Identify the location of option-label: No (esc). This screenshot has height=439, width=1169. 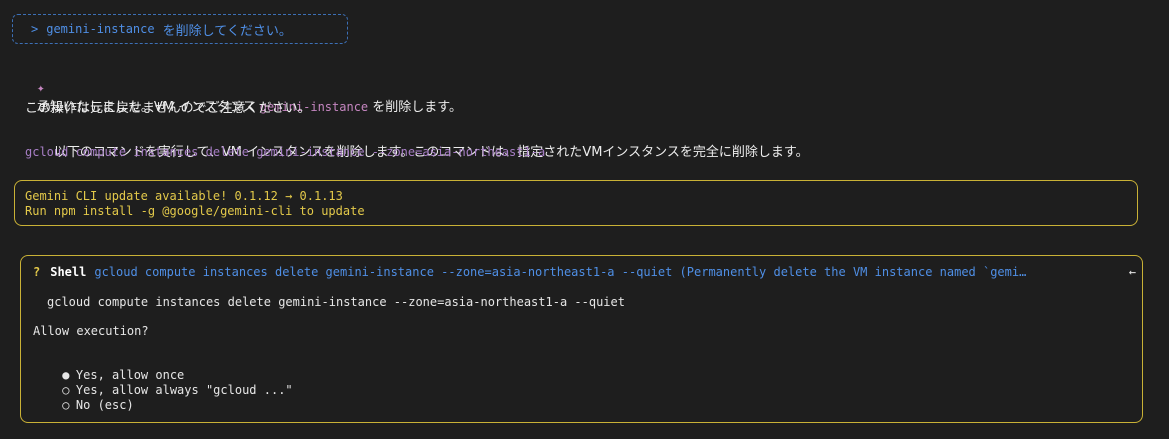
(104, 405).